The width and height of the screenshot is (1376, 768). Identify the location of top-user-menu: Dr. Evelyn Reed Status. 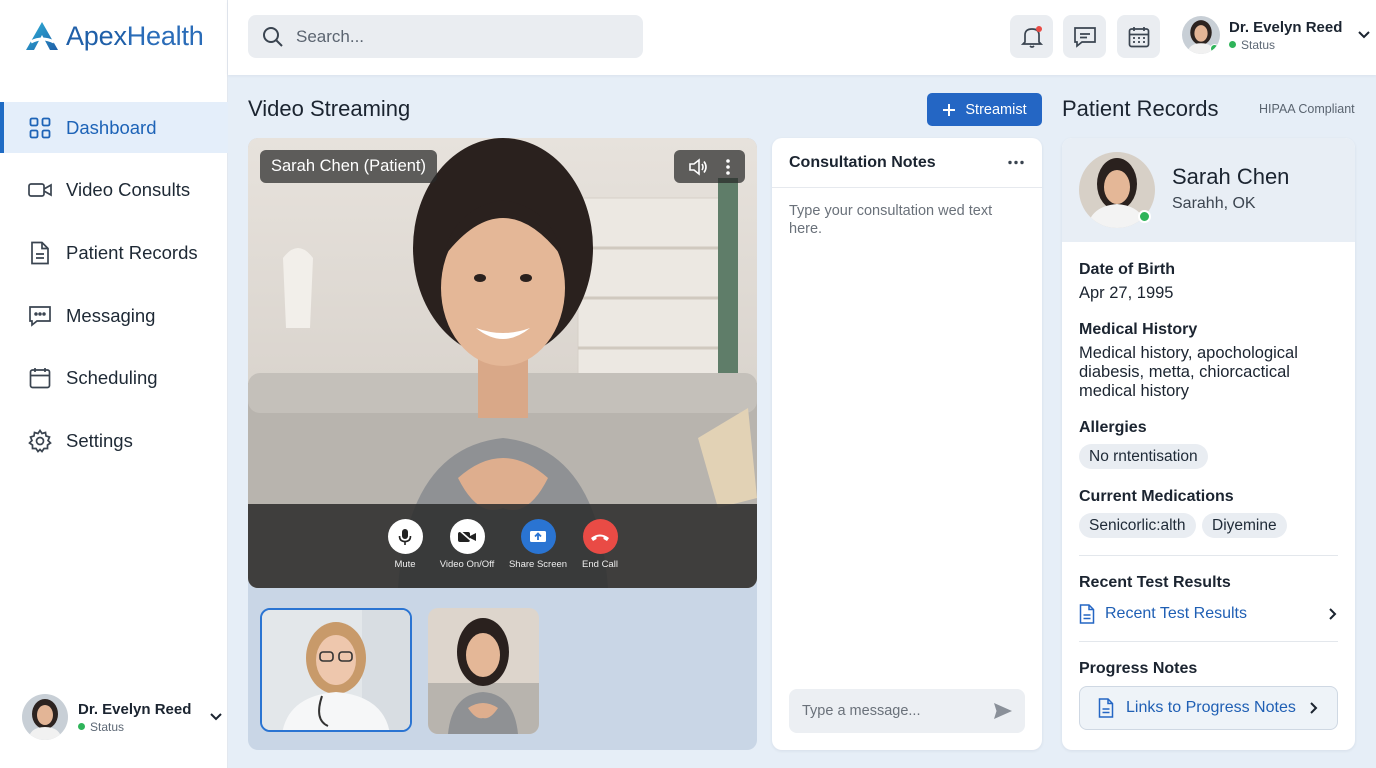
(1276, 35).